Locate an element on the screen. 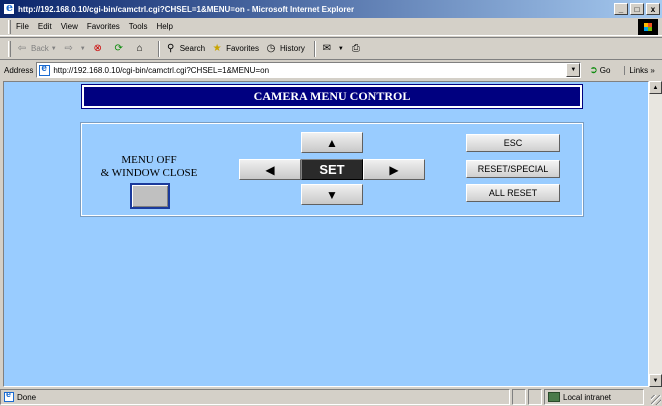 This screenshot has height=406, width=662. left-button: ◀ is located at coordinates (270, 169).